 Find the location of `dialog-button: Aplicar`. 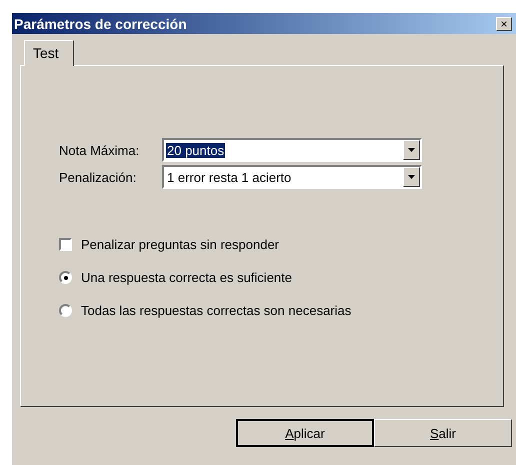

dialog-button: Aplicar is located at coordinates (305, 433).